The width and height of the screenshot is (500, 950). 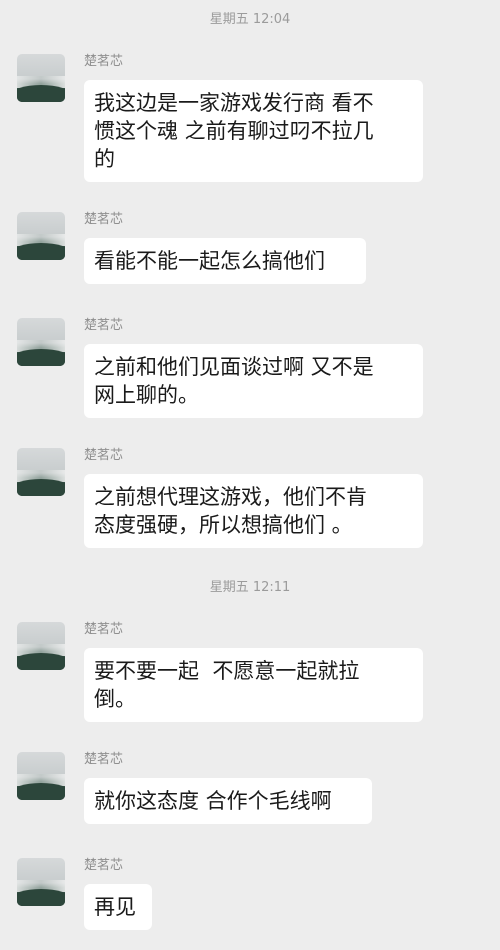 I want to click on message-bubble: 再见, so click(x=118, y=907).